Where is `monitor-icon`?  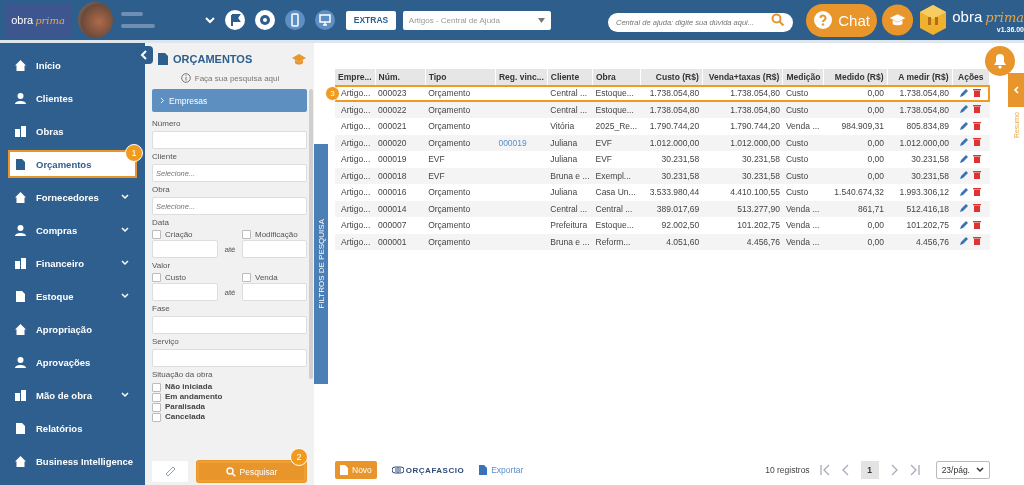
monitor-icon is located at coordinates (325, 20).